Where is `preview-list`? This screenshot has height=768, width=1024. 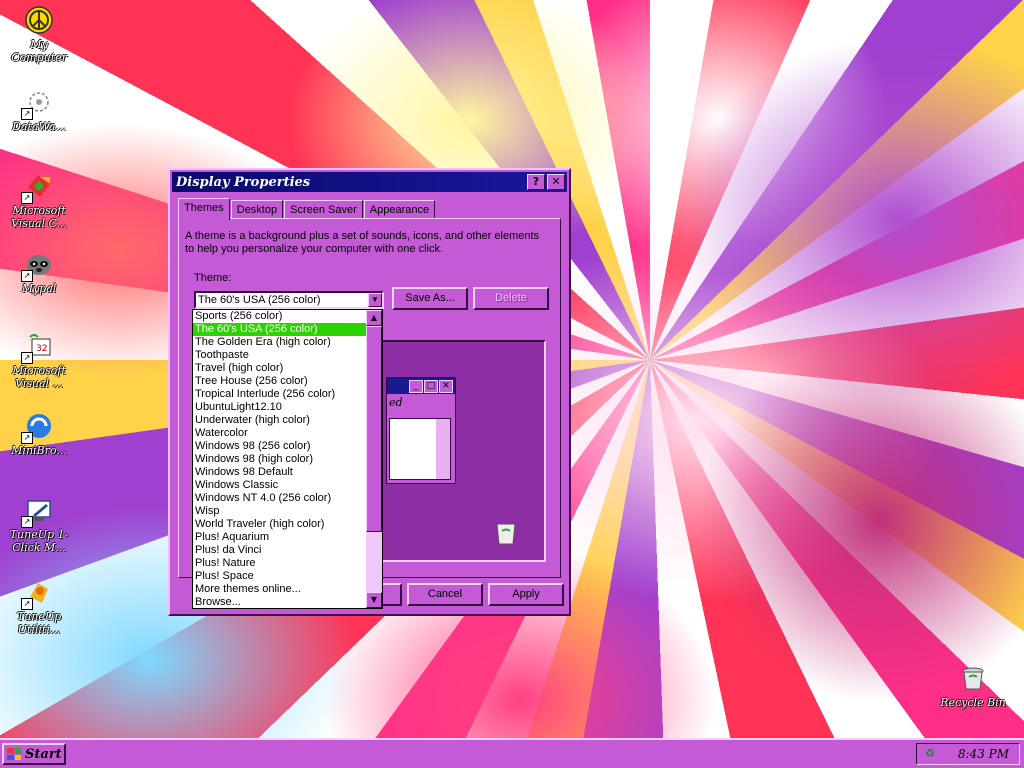 preview-list is located at coordinates (420, 449).